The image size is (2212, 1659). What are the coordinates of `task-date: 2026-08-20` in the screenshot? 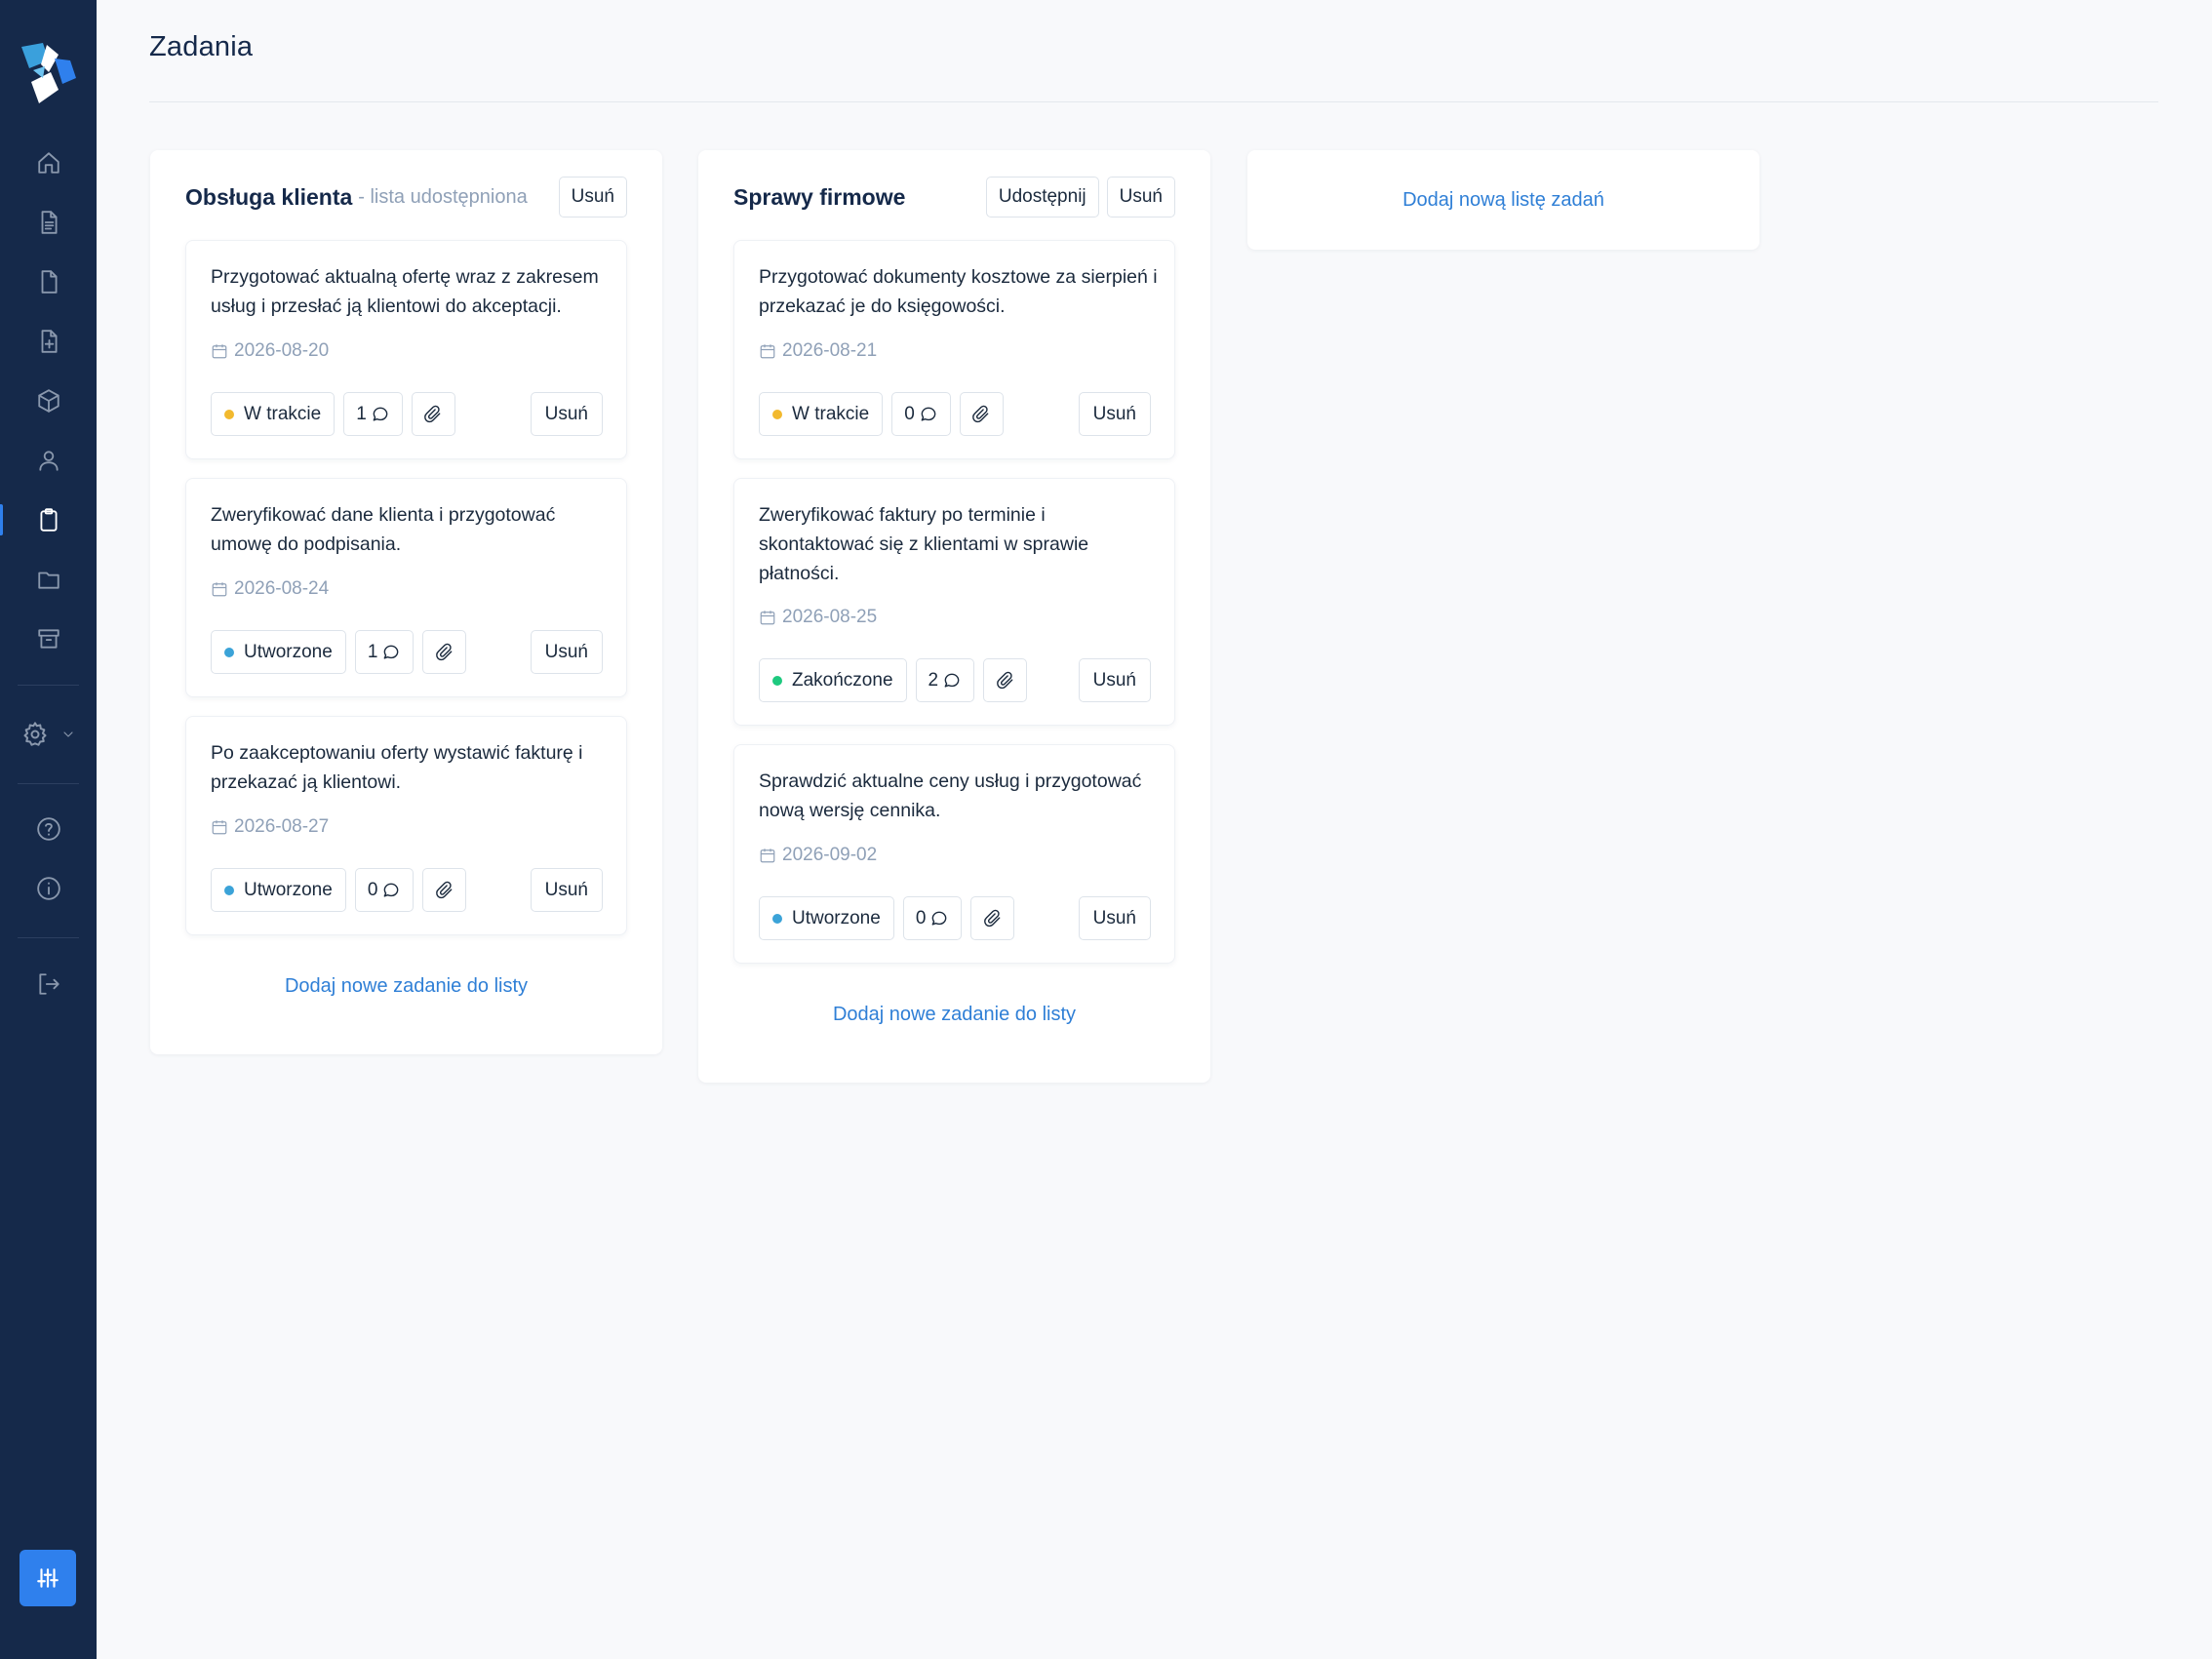 It's located at (270, 351).